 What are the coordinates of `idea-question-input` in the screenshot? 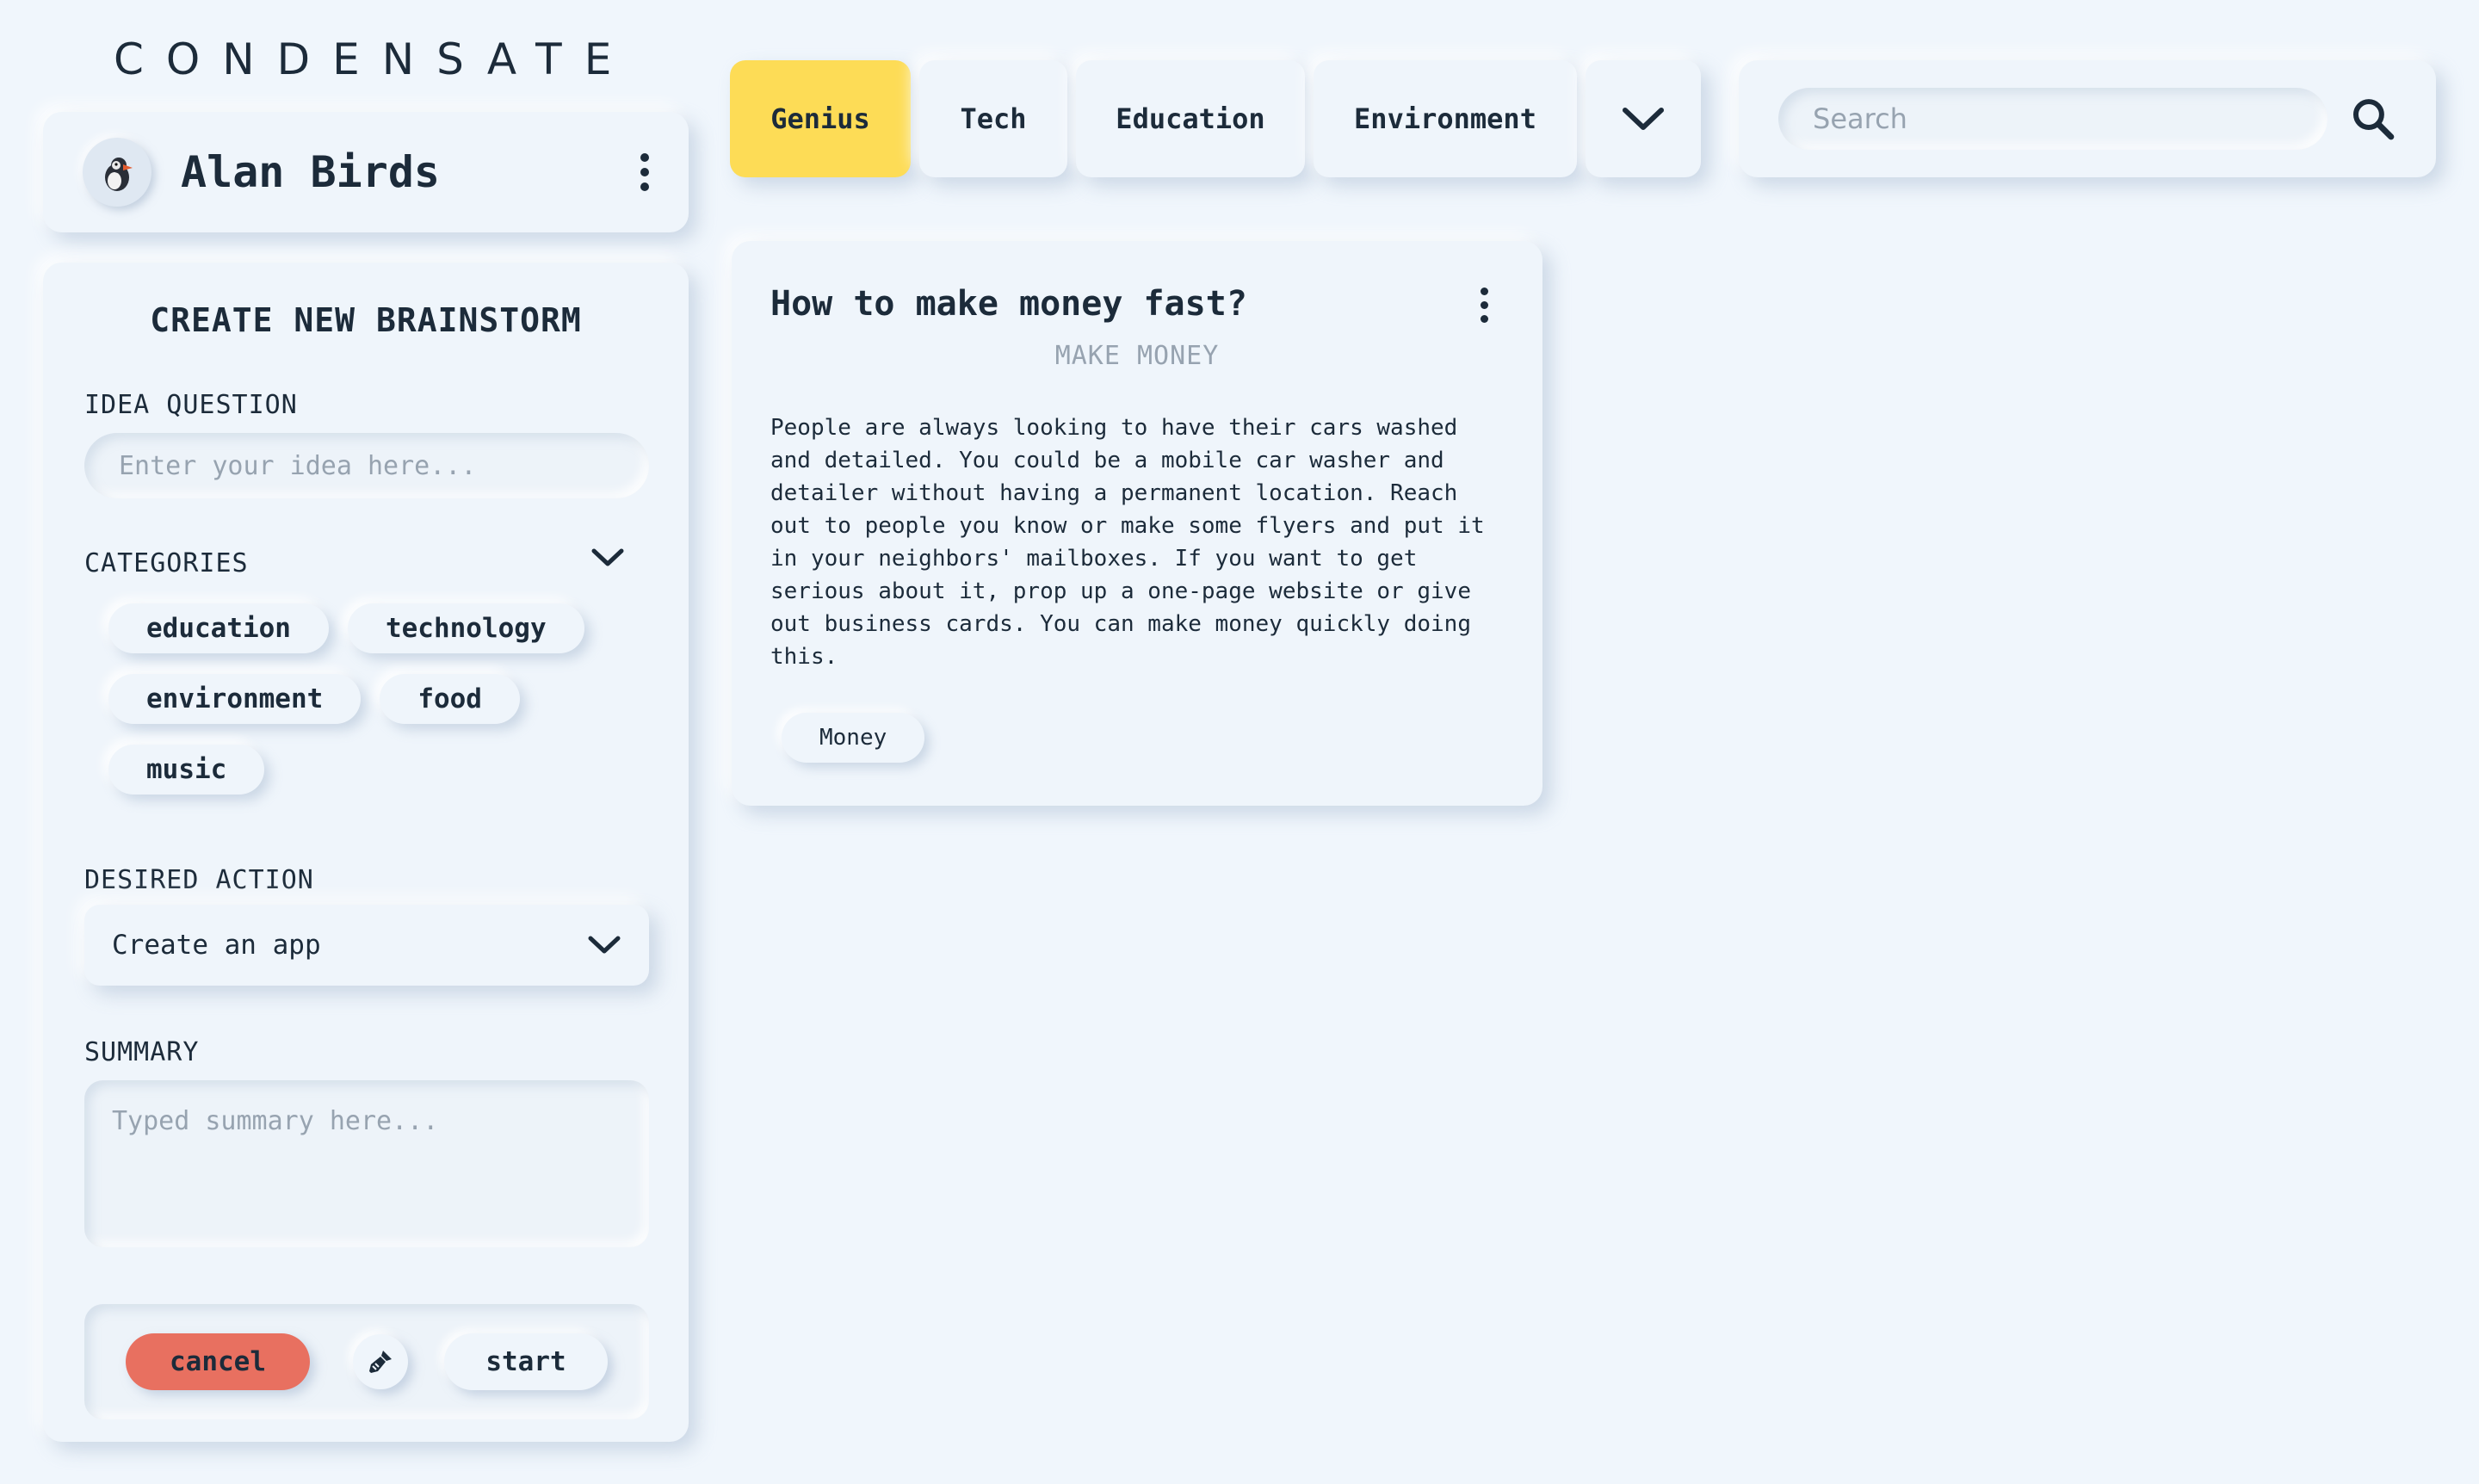 It's located at (366, 465).